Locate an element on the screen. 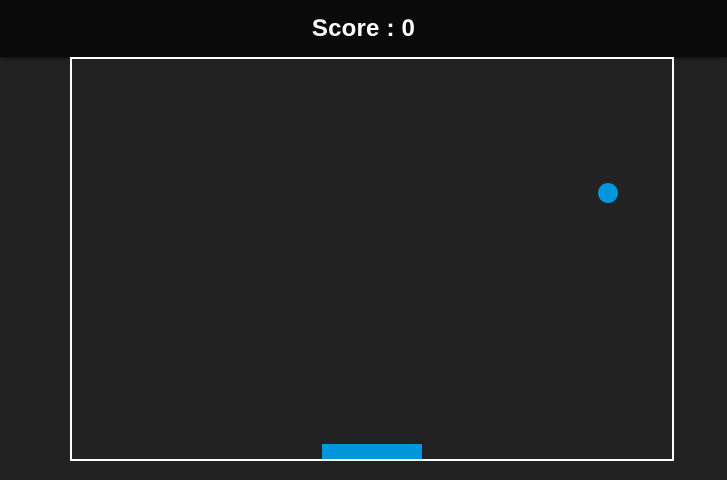 This screenshot has height=480, width=727. ball is located at coordinates (608, 193).